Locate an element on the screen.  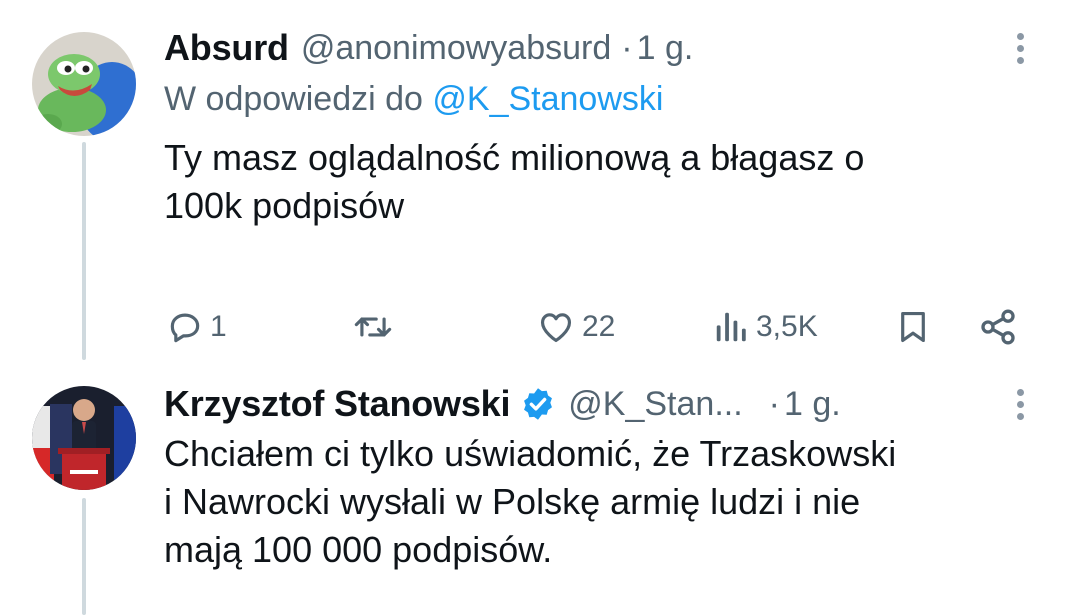
tweet-text-line: mają 100 000 podpisów. is located at coordinates (358, 549).